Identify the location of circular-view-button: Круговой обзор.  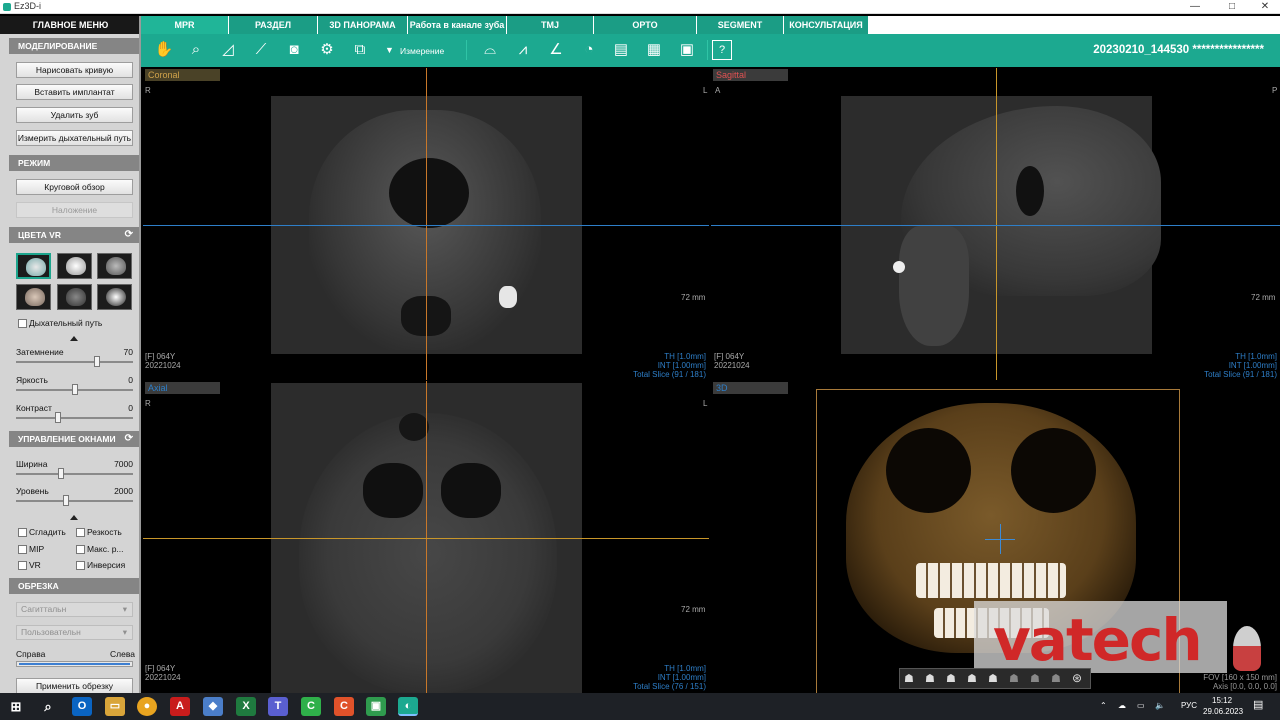
(74, 187).